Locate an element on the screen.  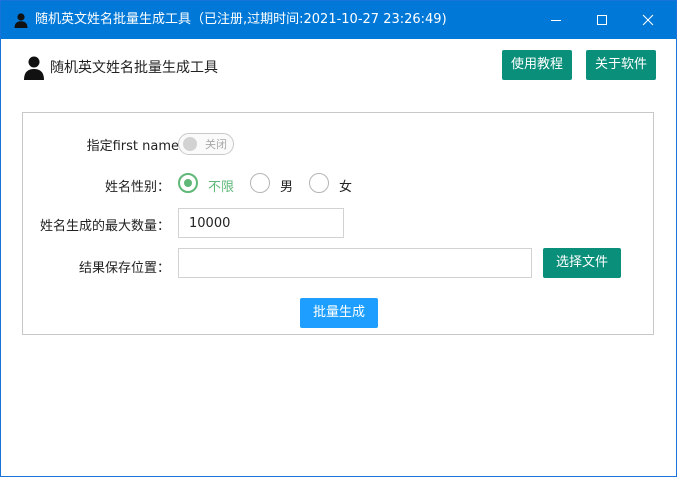
close-icon is located at coordinates (648, 20).